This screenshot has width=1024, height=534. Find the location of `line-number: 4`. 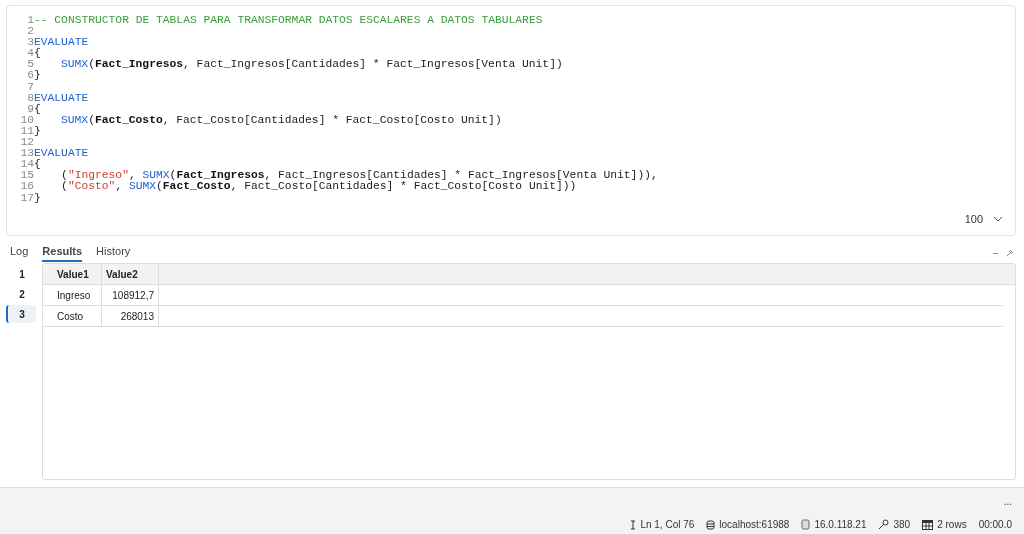

line-number: 4 is located at coordinates (30, 54).